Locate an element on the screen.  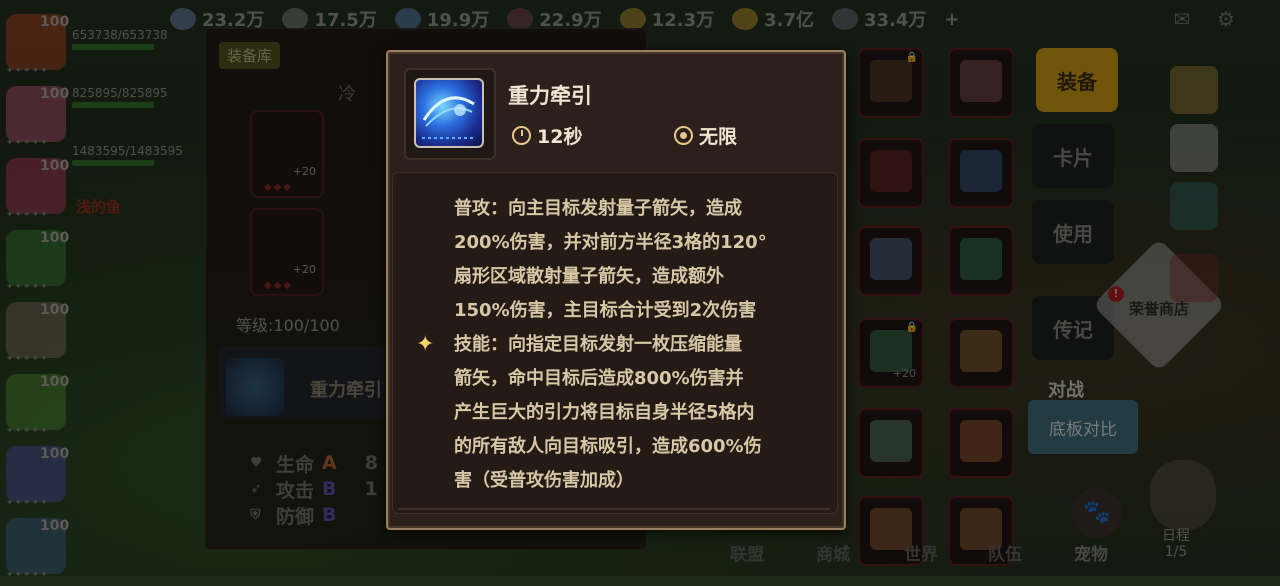
range: 无限 is located at coordinates (705, 135).